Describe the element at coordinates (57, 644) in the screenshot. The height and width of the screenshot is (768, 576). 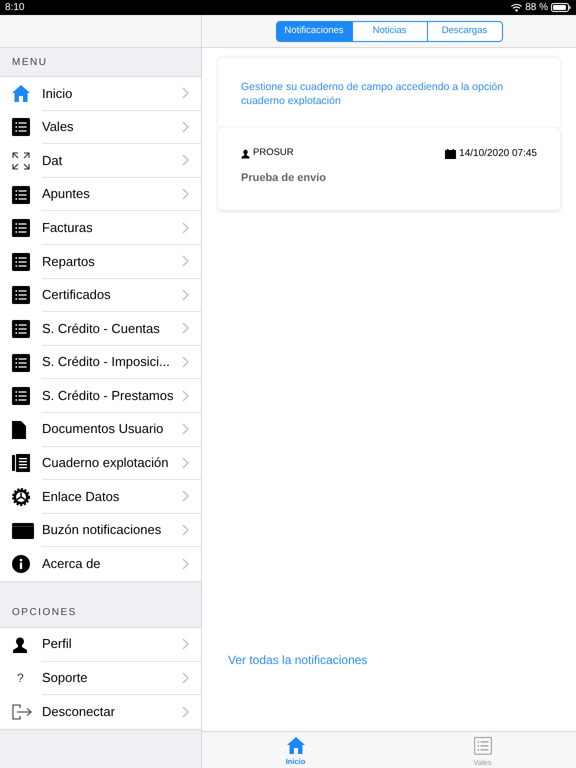
I see `menu-label: Perfil` at that location.